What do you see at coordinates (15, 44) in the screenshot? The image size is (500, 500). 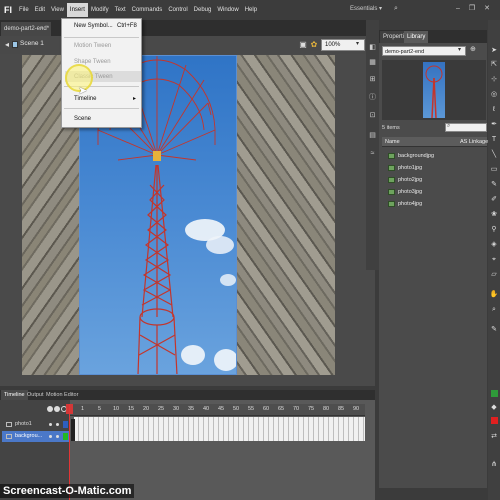 I see `scene-icon` at bounding box center [15, 44].